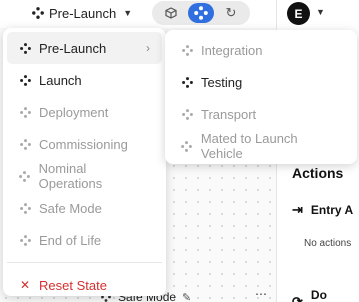 Image resolution: width=359 pixels, height=302 pixels. I want to click on menu-item-label: Pre-Launch, so click(73, 48).